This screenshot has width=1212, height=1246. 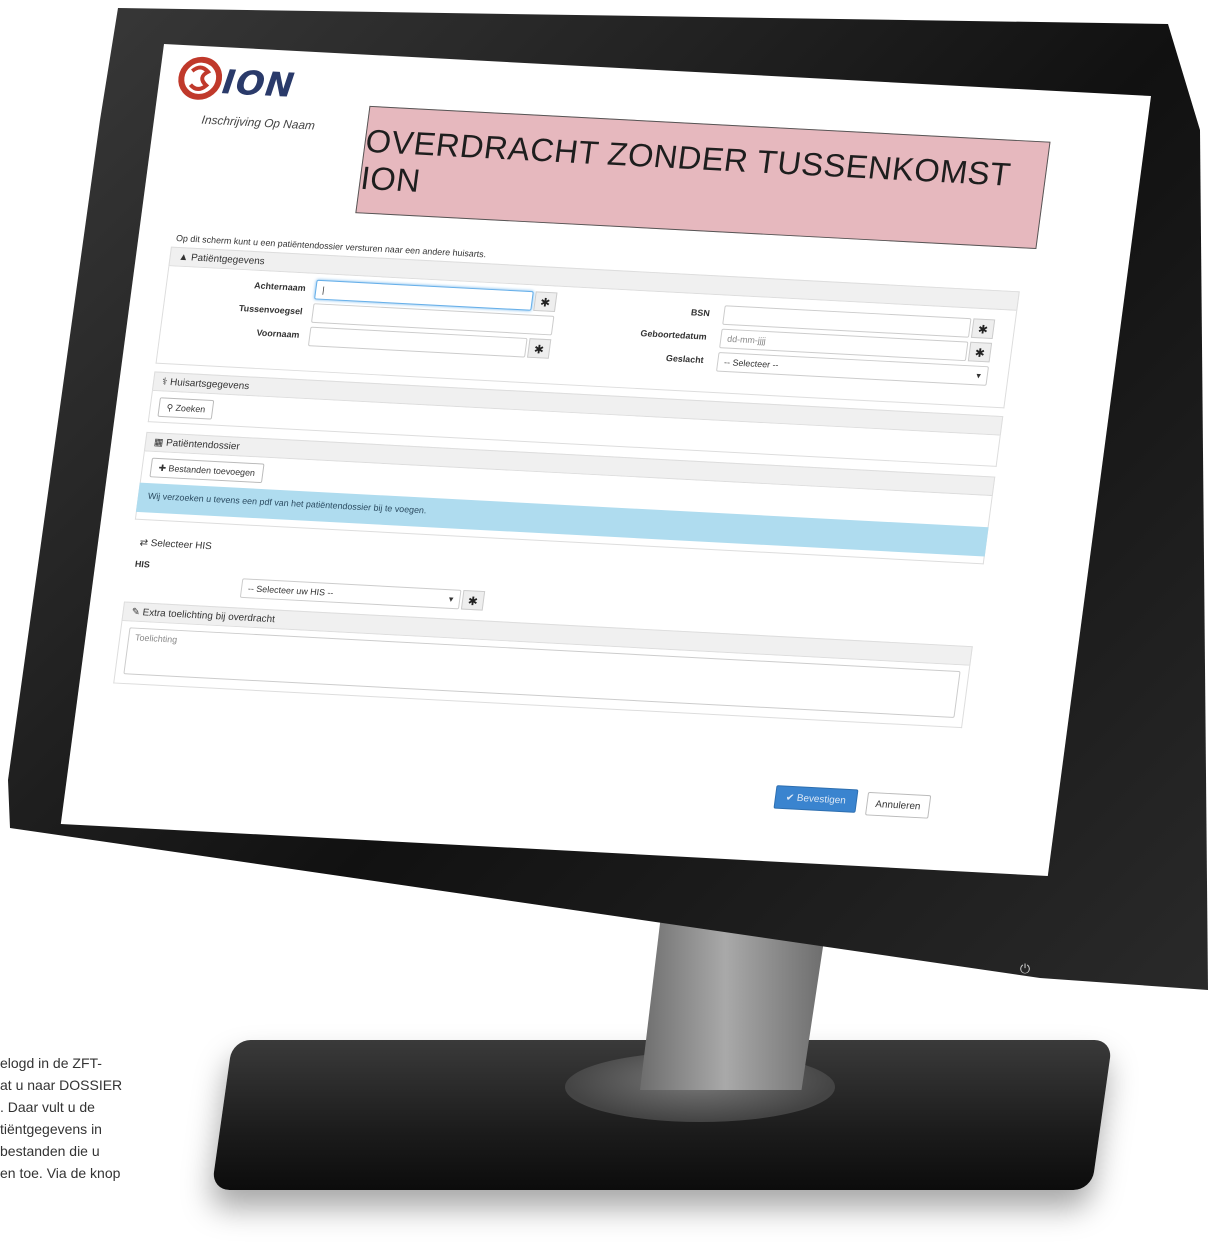 What do you see at coordinates (181, 545) in the screenshot?
I see `panel-title: Selecteer HIS` at bounding box center [181, 545].